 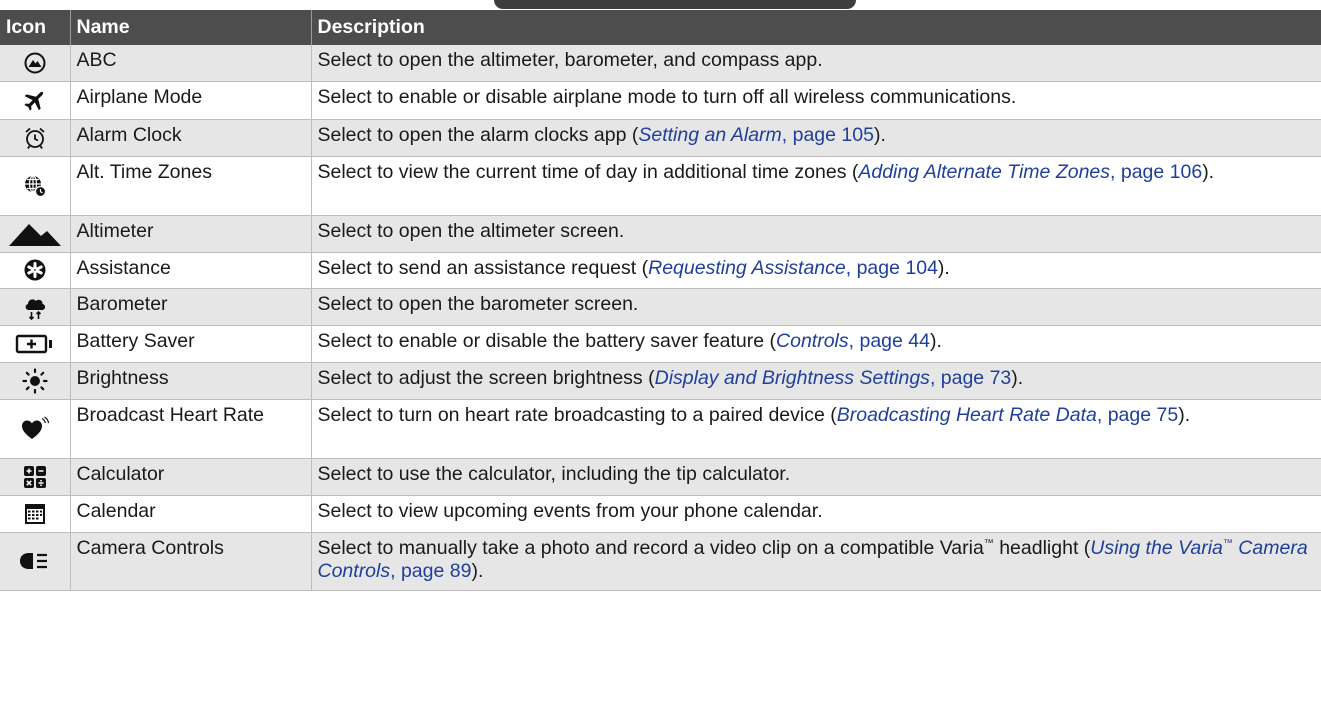 I want to click on assistance-icon, so click(x=35, y=270).